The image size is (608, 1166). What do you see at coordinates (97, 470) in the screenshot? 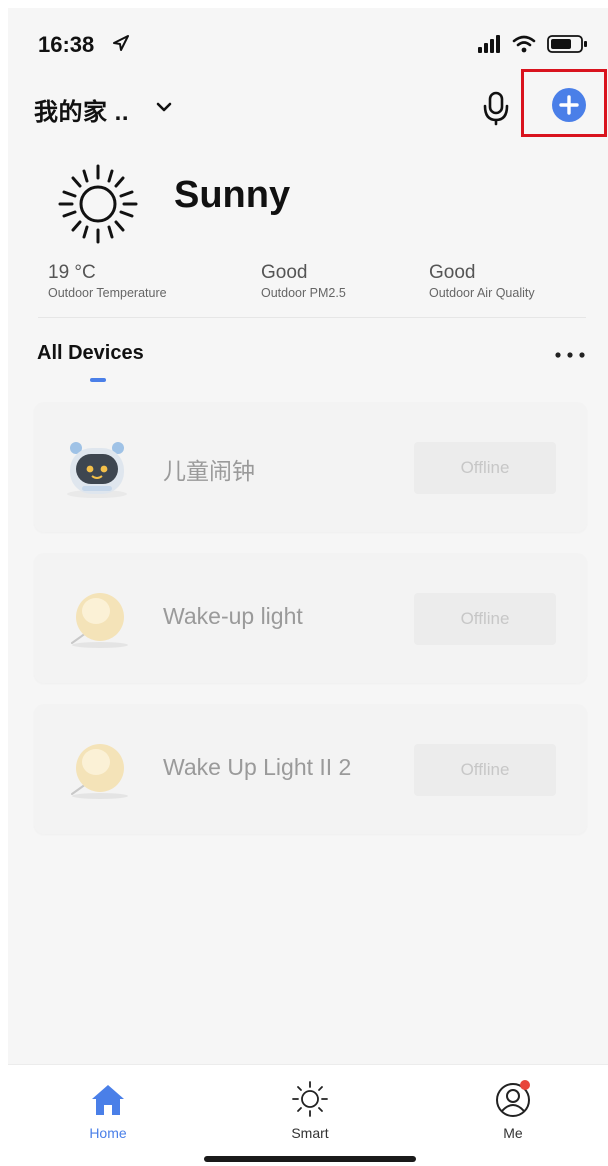
I see `alarm-clock-device-icon` at bounding box center [97, 470].